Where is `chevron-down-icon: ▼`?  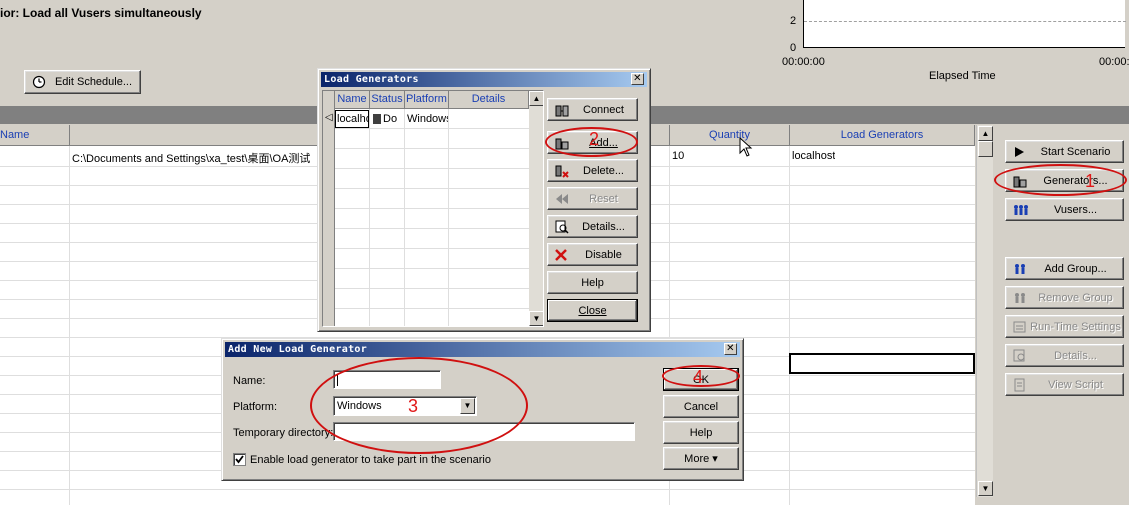
chevron-down-icon: ▼ is located at coordinates (467, 406).